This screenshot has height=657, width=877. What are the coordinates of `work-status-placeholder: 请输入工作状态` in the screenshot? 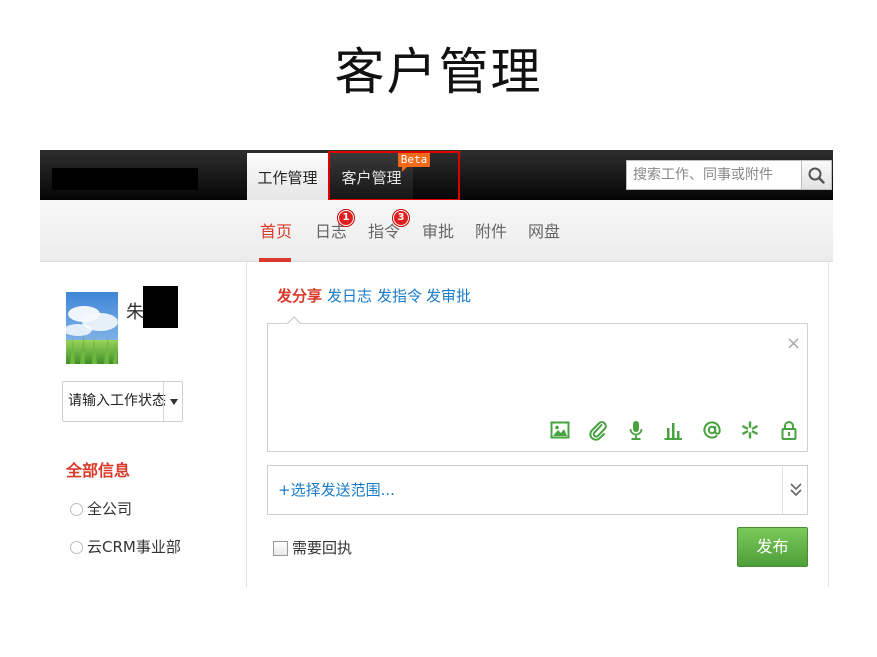 It's located at (117, 401).